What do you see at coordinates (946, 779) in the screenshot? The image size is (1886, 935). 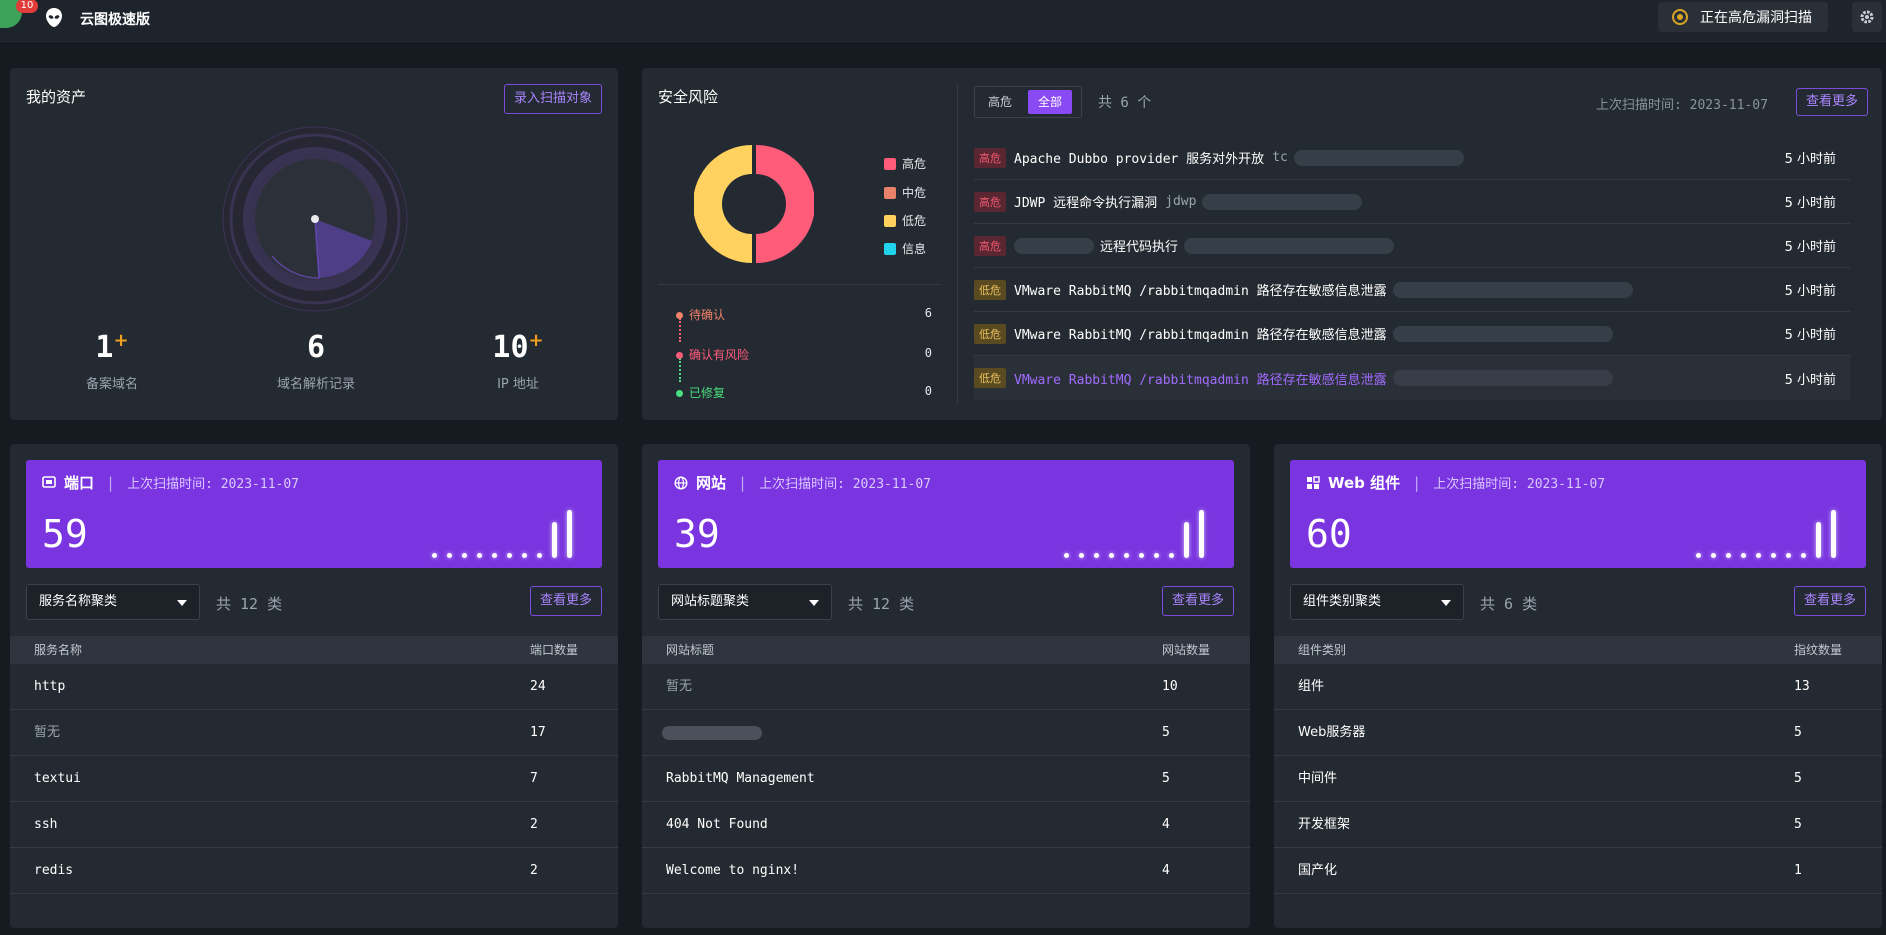 I see `table-row: RabbitMQ Management 5` at bounding box center [946, 779].